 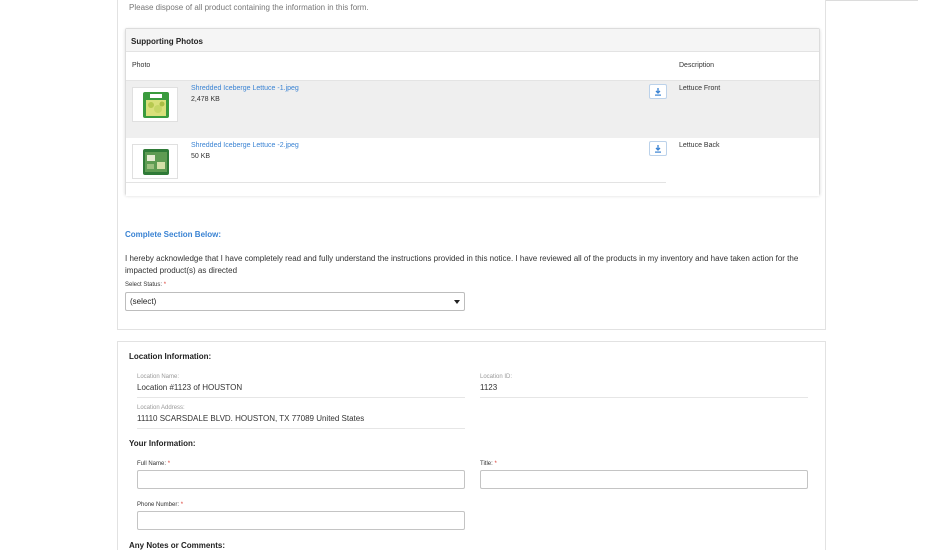 I want to click on photo-file-link: Shredded Iceberge Lettuce -2.jpeg, so click(x=245, y=145).